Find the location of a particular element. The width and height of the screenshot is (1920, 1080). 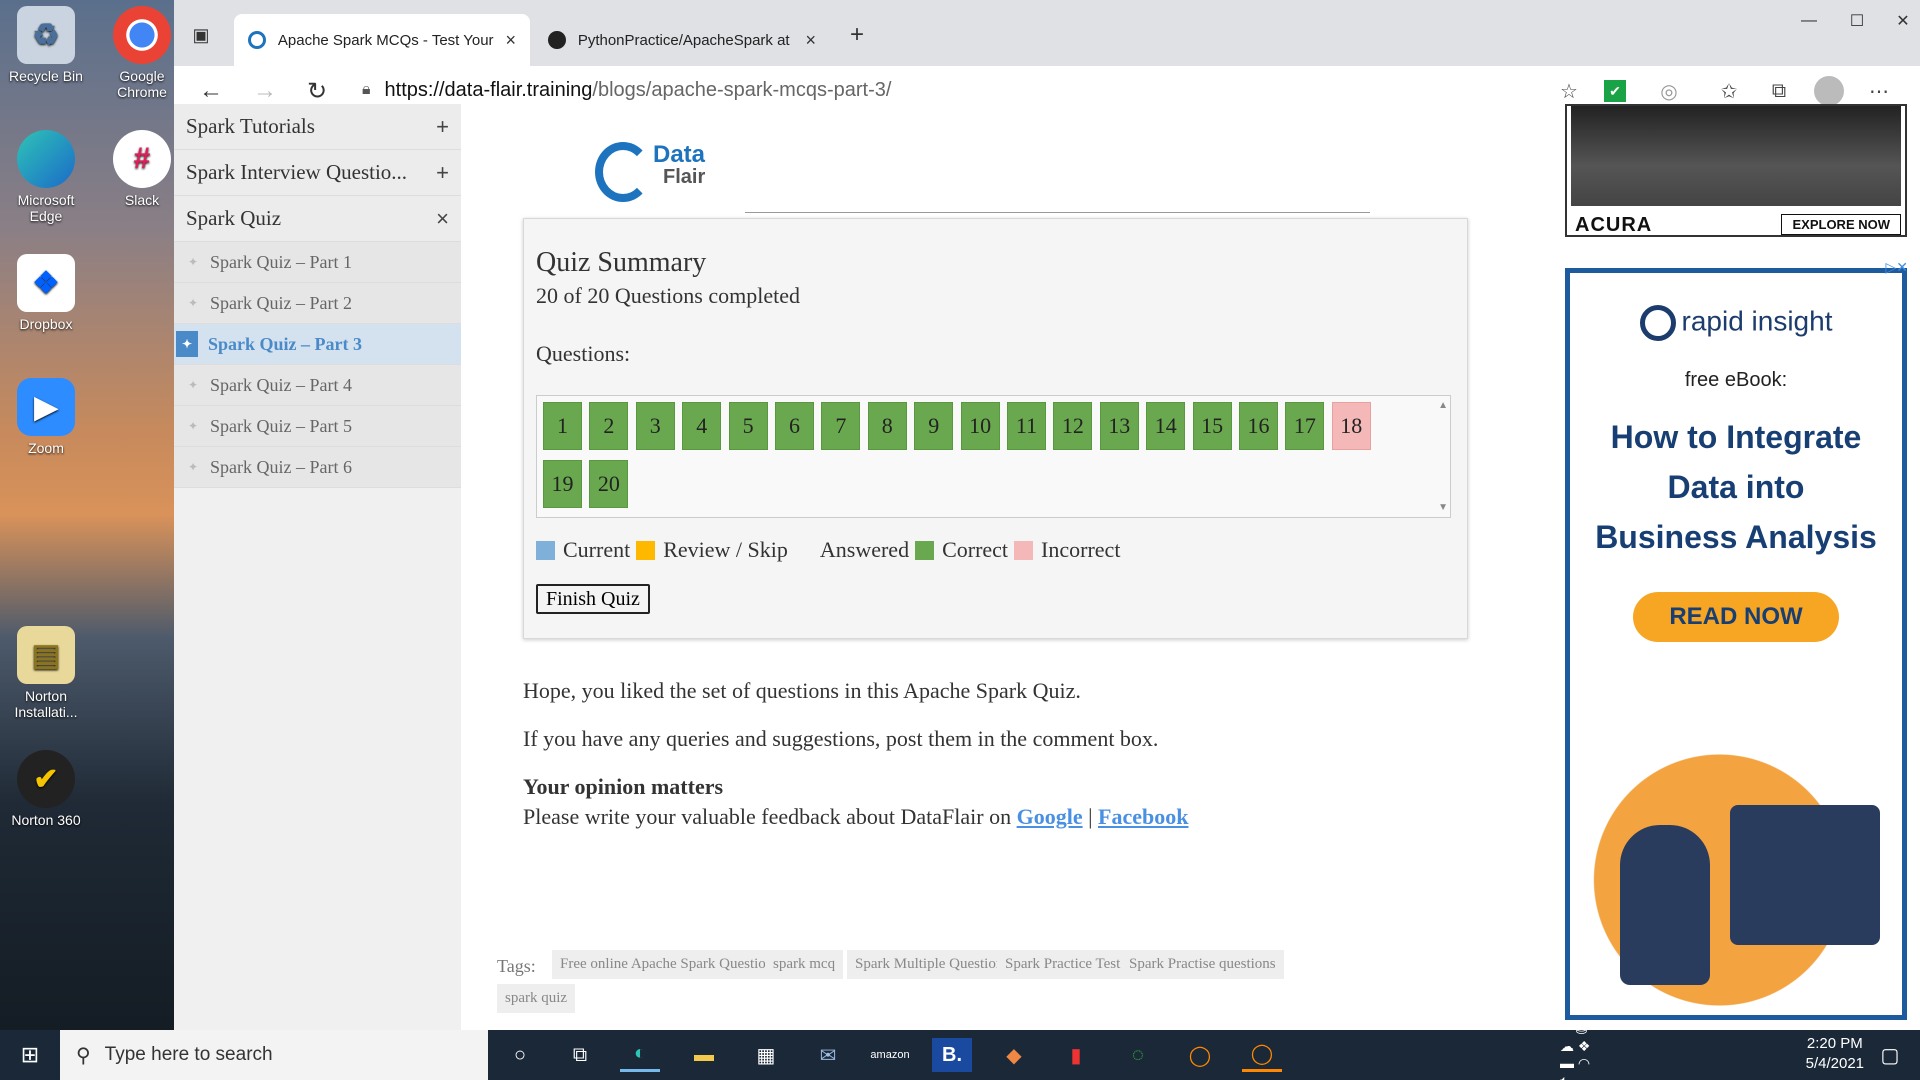

booking-icon: B. is located at coordinates (952, 1055).